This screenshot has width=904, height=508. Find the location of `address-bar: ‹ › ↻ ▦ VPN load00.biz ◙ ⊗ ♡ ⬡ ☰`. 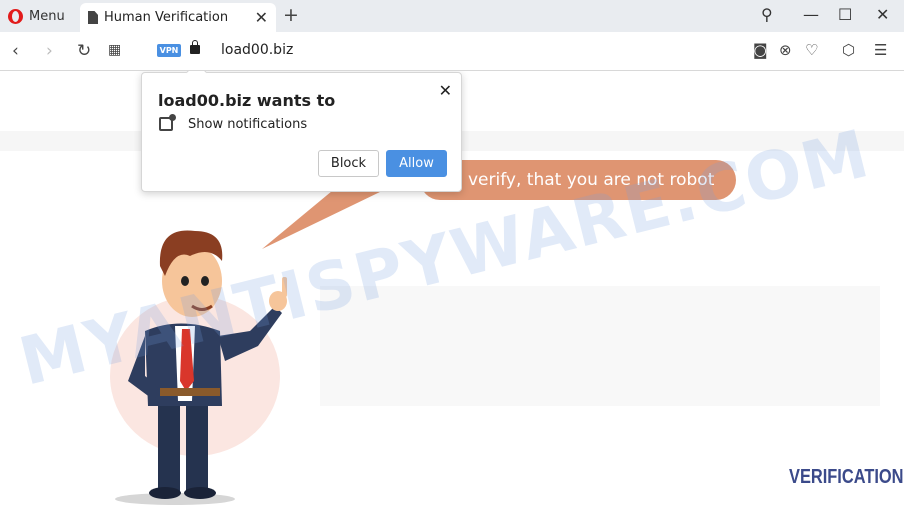

address-bar: ‹ › ↻ ▦ VPN load00.biz ◙ ⊗ ♡ ⬡ ☰ is located at coordinates (452, 51).